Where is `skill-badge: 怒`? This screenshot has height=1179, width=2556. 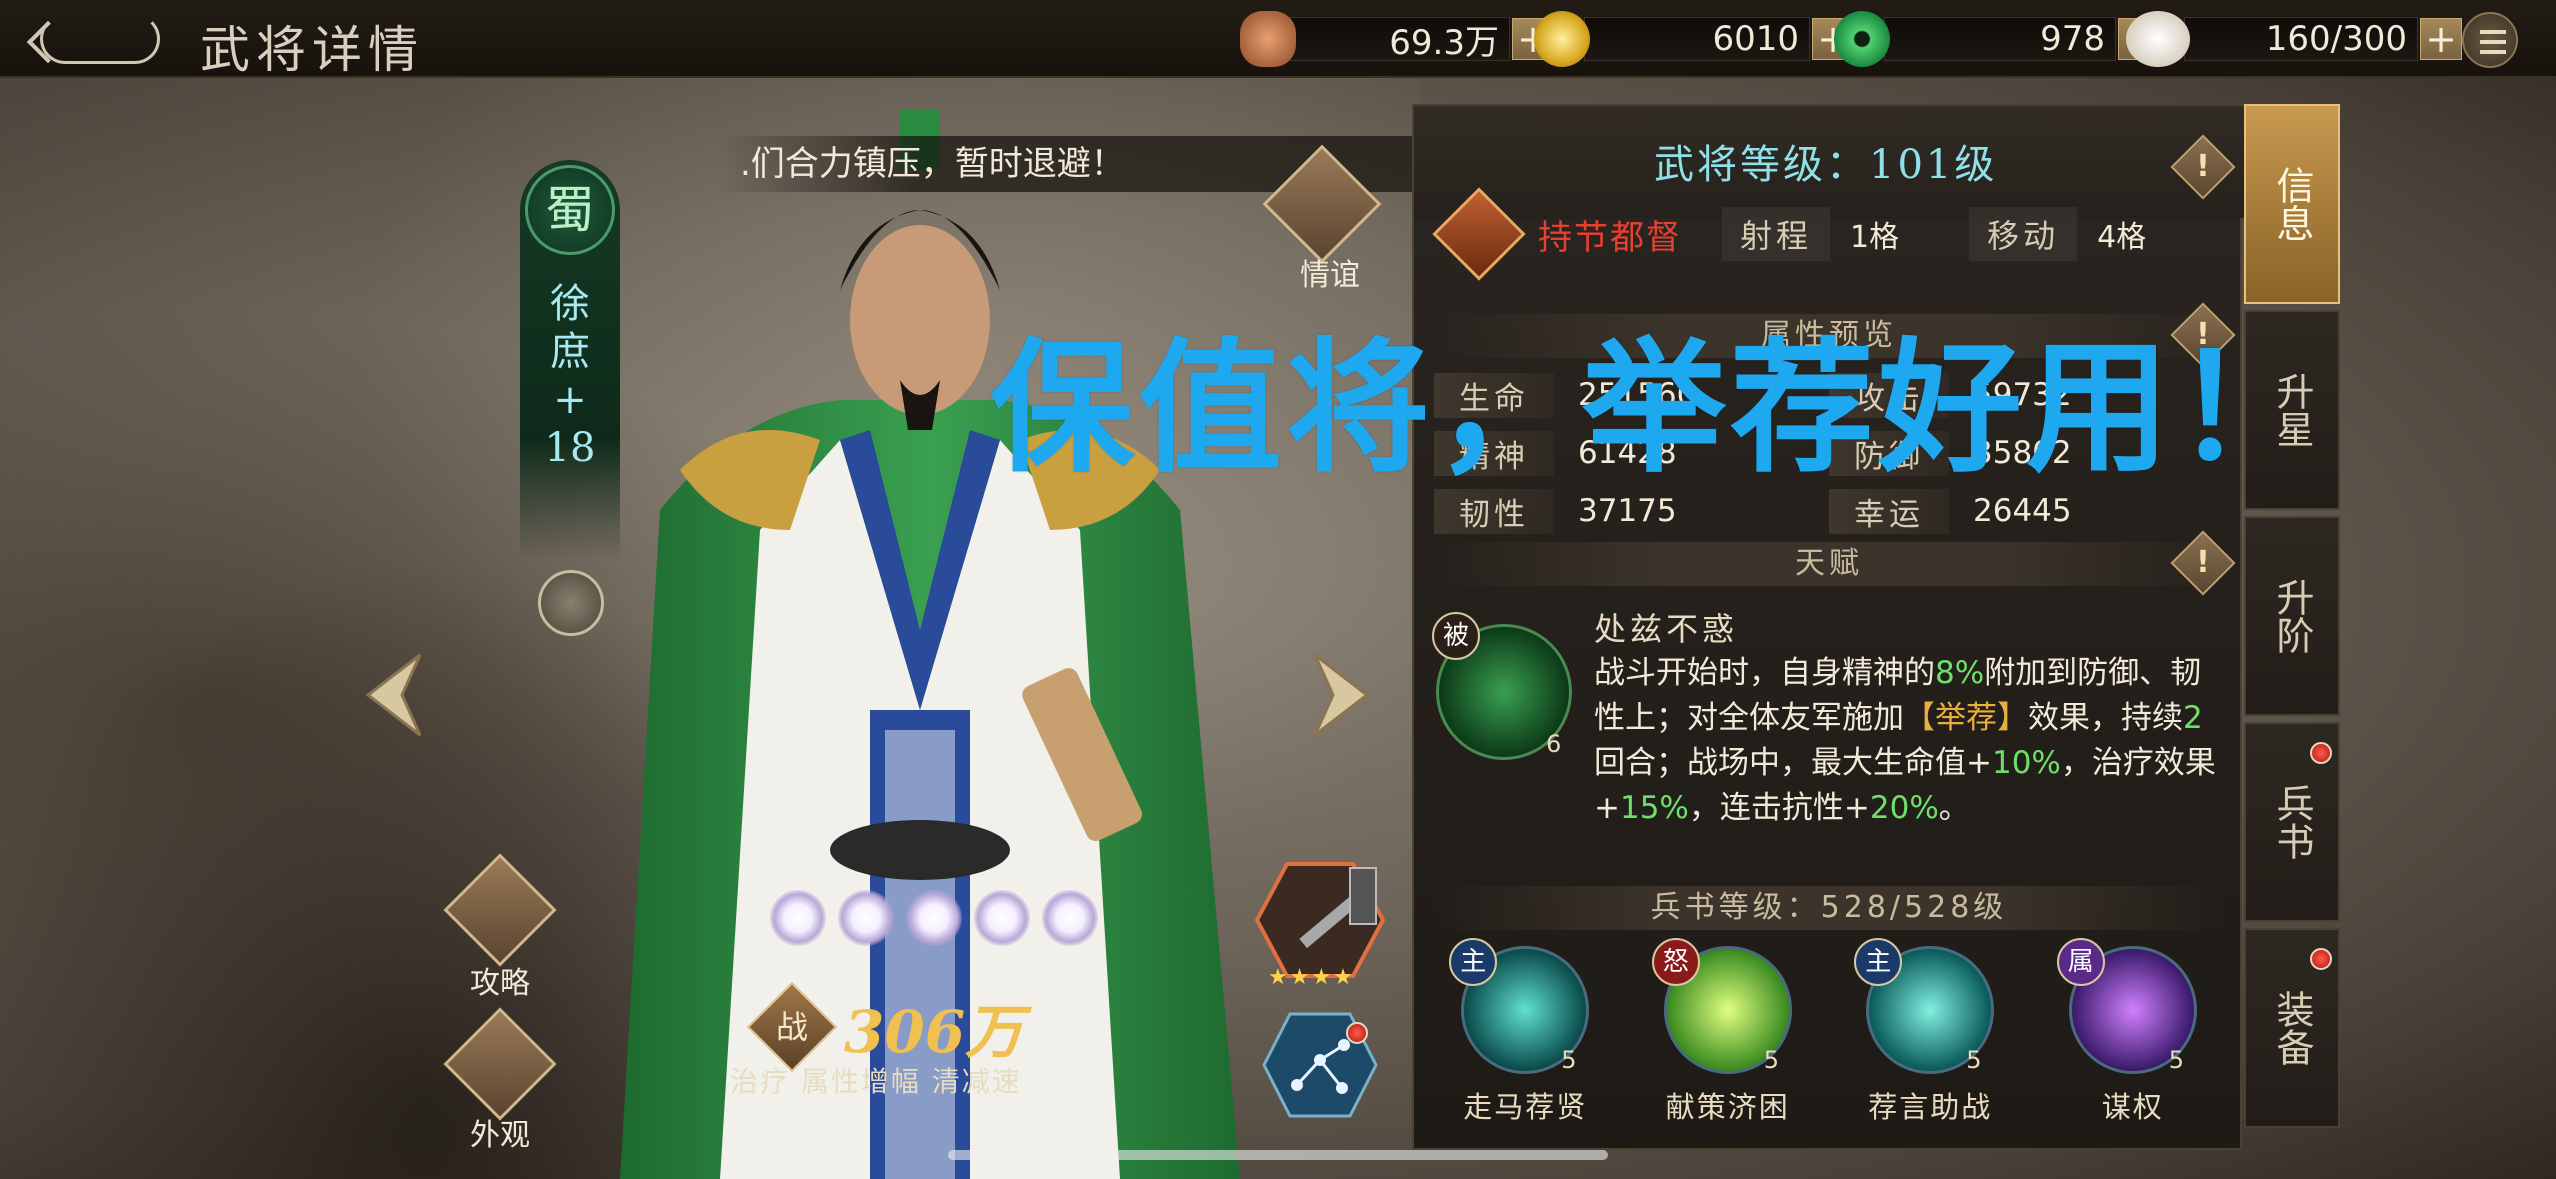
skill-badge: 怒 is located at coordinates (1675, 962).